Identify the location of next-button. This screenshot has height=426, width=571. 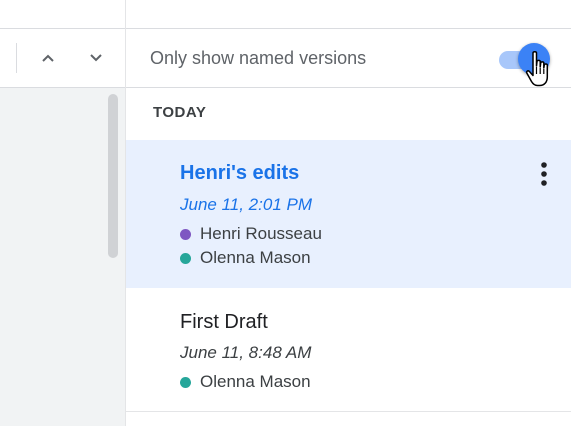
(96, 58).